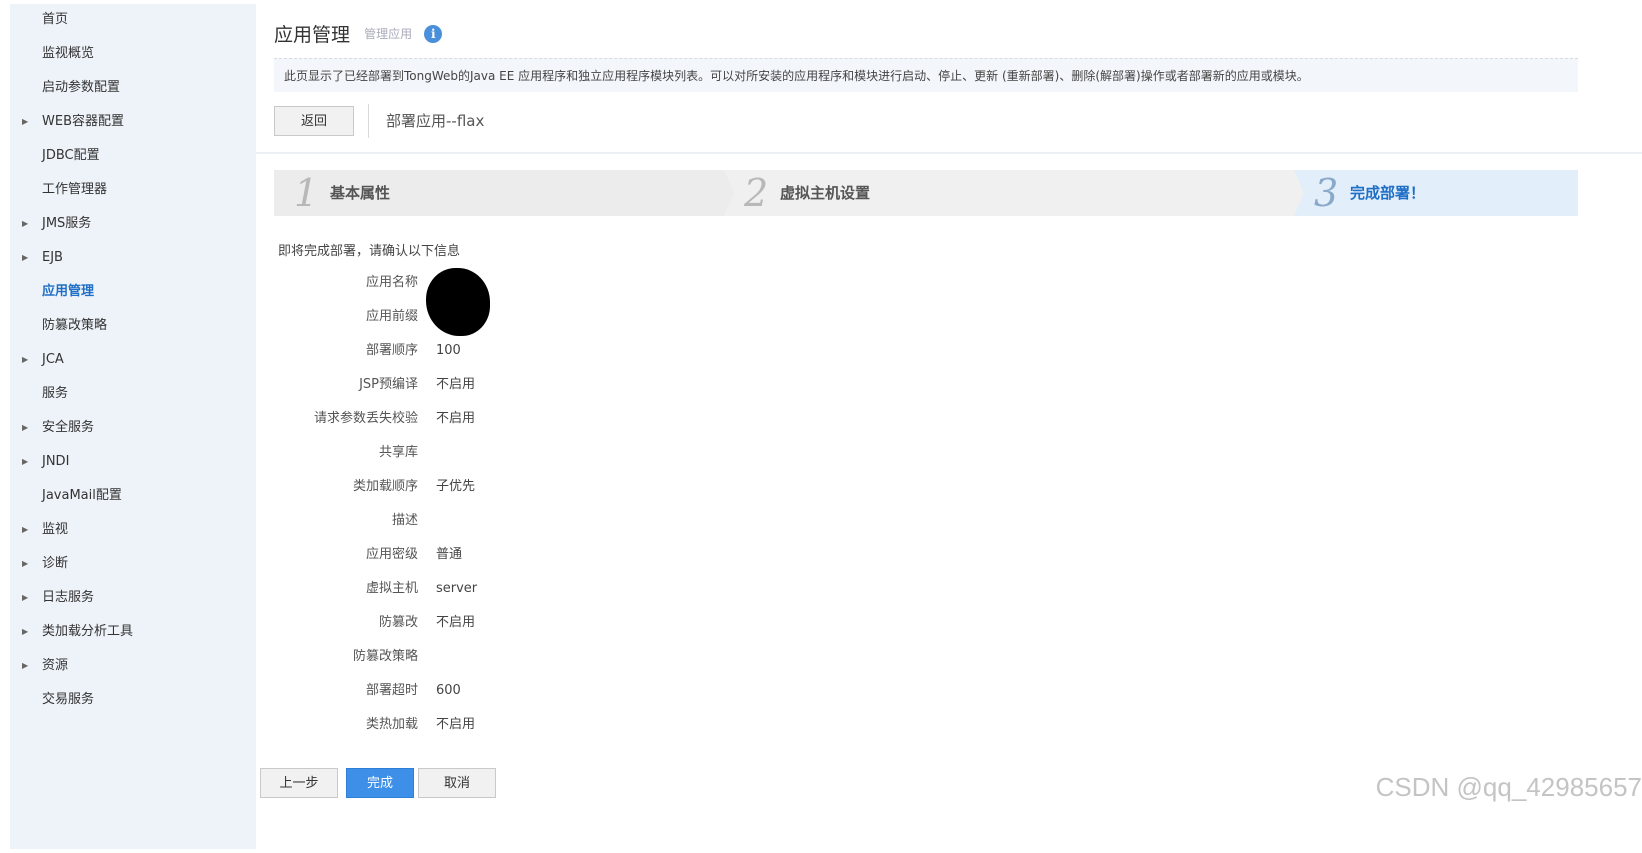  Describe the element at coordinates (133, 700) in the screenshot. I see `sidebar-item-transaction: 交易服务` at that location.